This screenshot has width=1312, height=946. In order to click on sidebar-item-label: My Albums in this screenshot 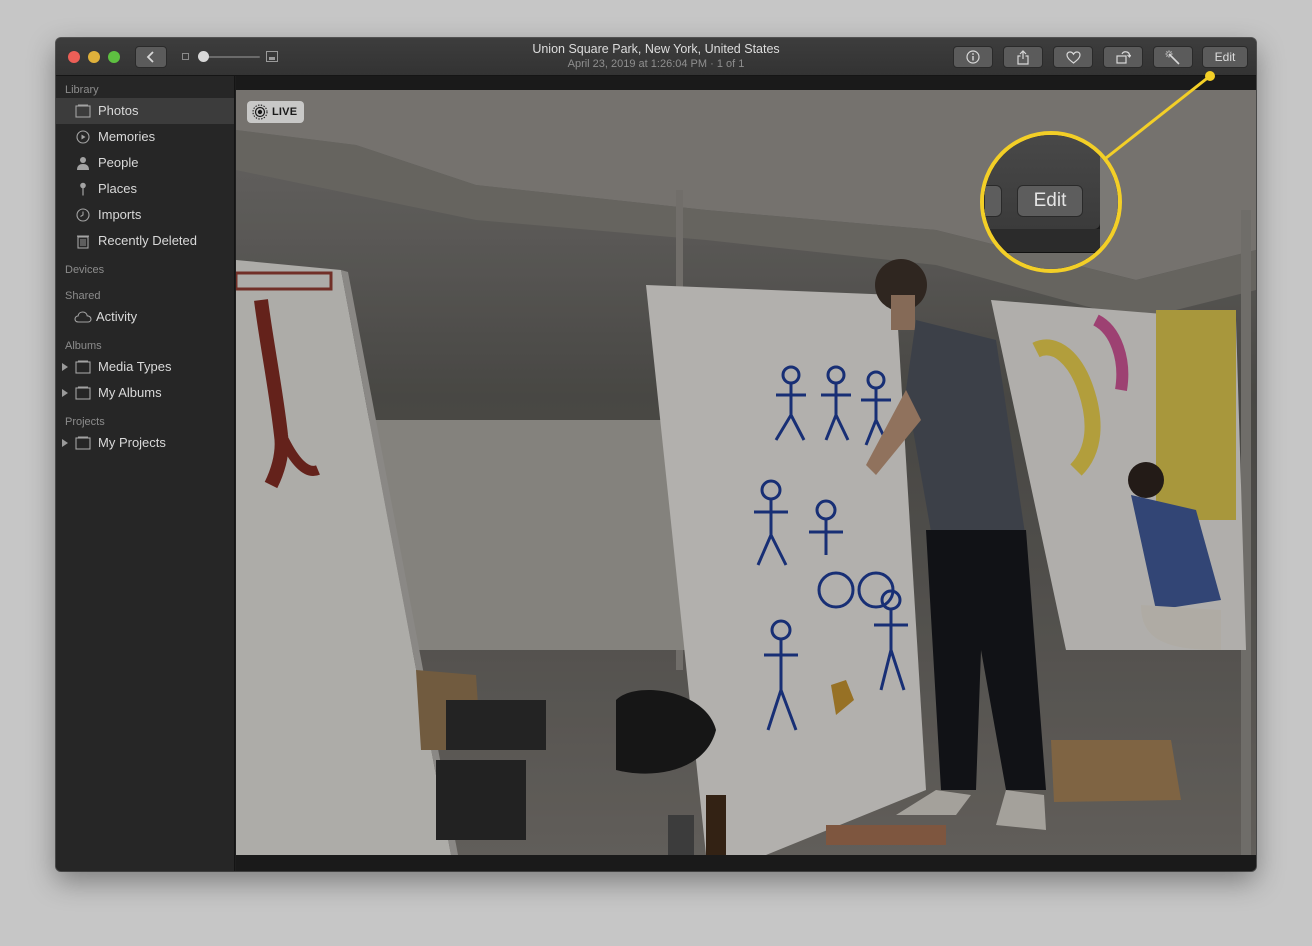, I will do `click(130, 392)`.